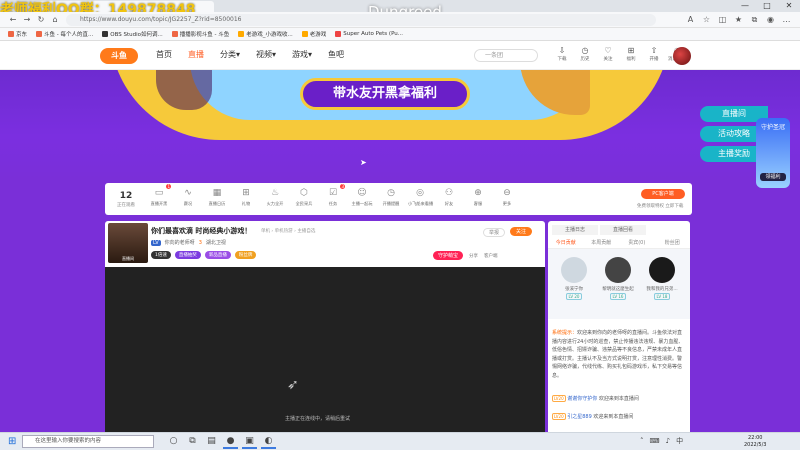 The height and width of the screenshot is (450, 800). Describe the element at coordinates (318, 419) in the screenshot. I see `video-status-text: 主播正在连线中，请稍后重试` at that location.